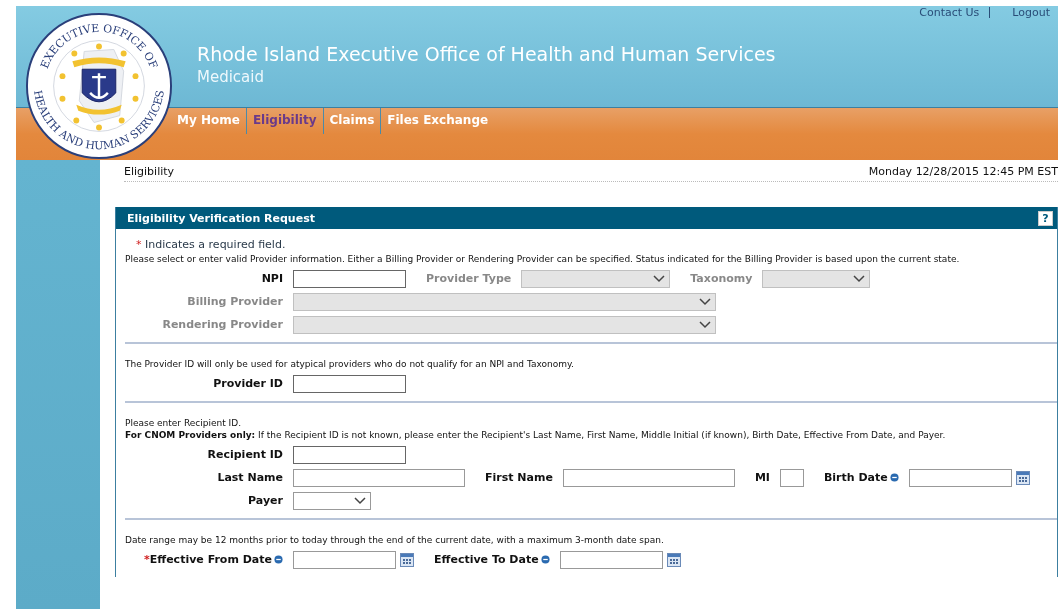  Describe the element at coordinates (486, 559) in the screenshot. I see `field-label: Effective To Date` at that location.